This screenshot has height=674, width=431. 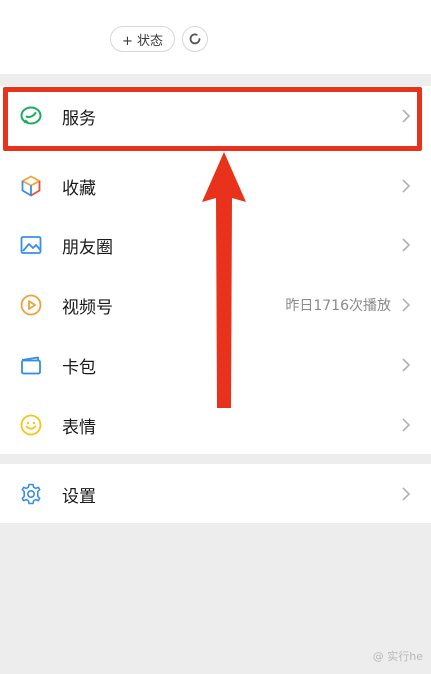 What do you see at coordinates (79, 496) in the screenshot?
I see `menu-item-label: 设置` at bounding box center [79, 496].